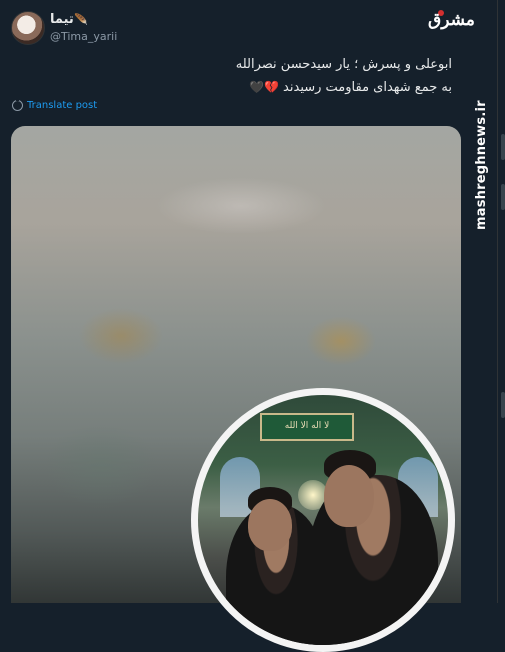 This screenshot has width=505, height=652. What do you see at coordinates (307, 427) in the screenshot?
I see `inset-banner: لا اله الا الله` at bounding box center [307, 427].